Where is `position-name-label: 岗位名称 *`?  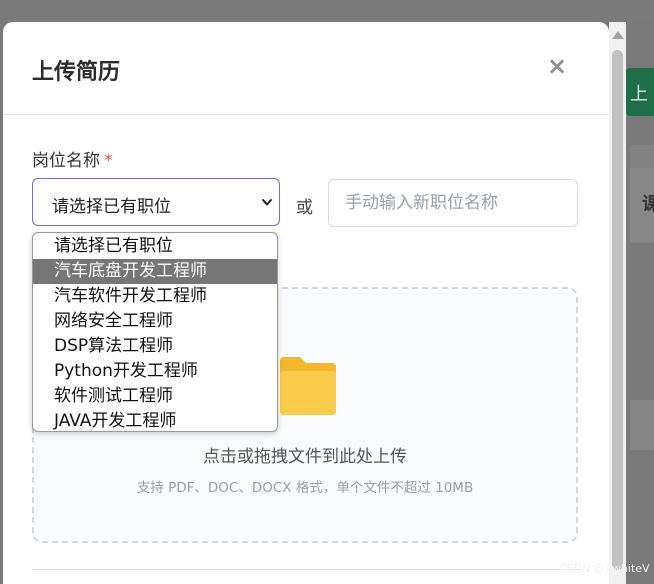
position-name-label: 岗位名称 * is located at coordinates (72, 158).